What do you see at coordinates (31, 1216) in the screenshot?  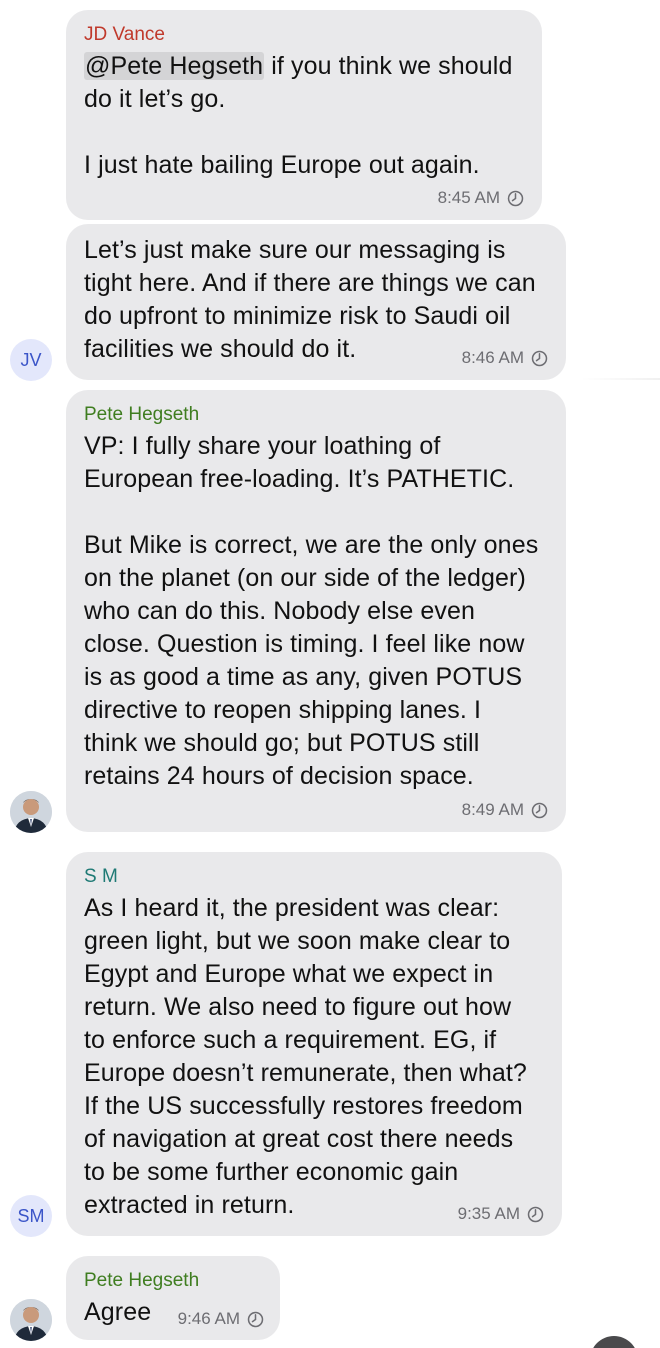 I see `avatar-sm: SM` at bounding box center [31, 1216].